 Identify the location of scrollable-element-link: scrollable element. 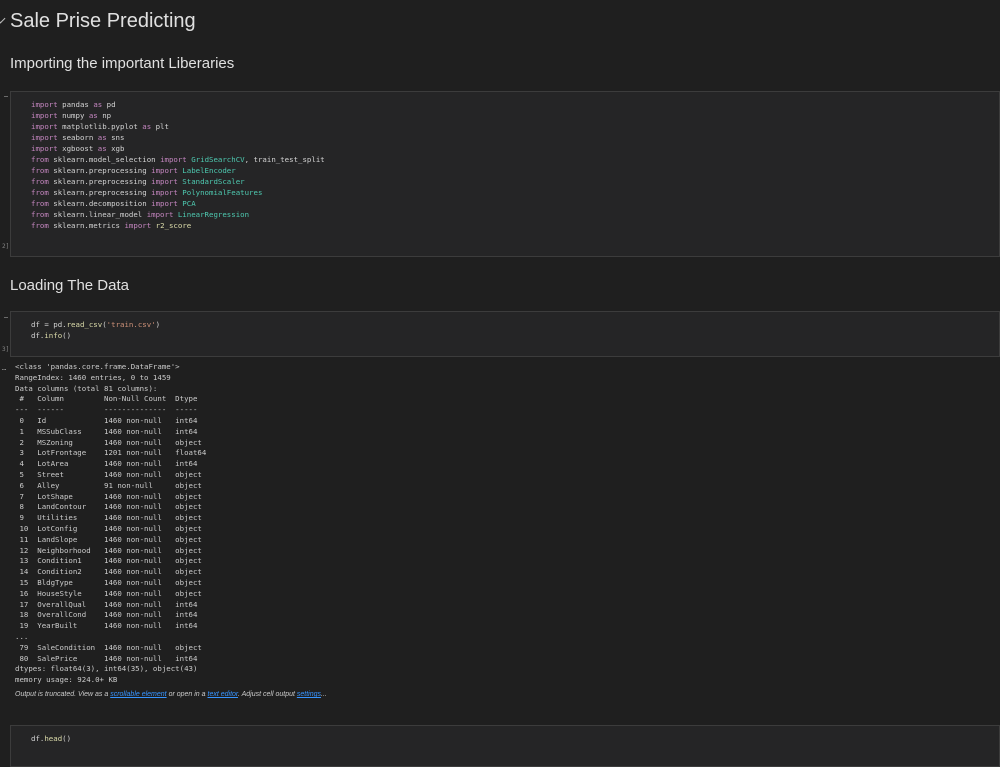
(138, 694).